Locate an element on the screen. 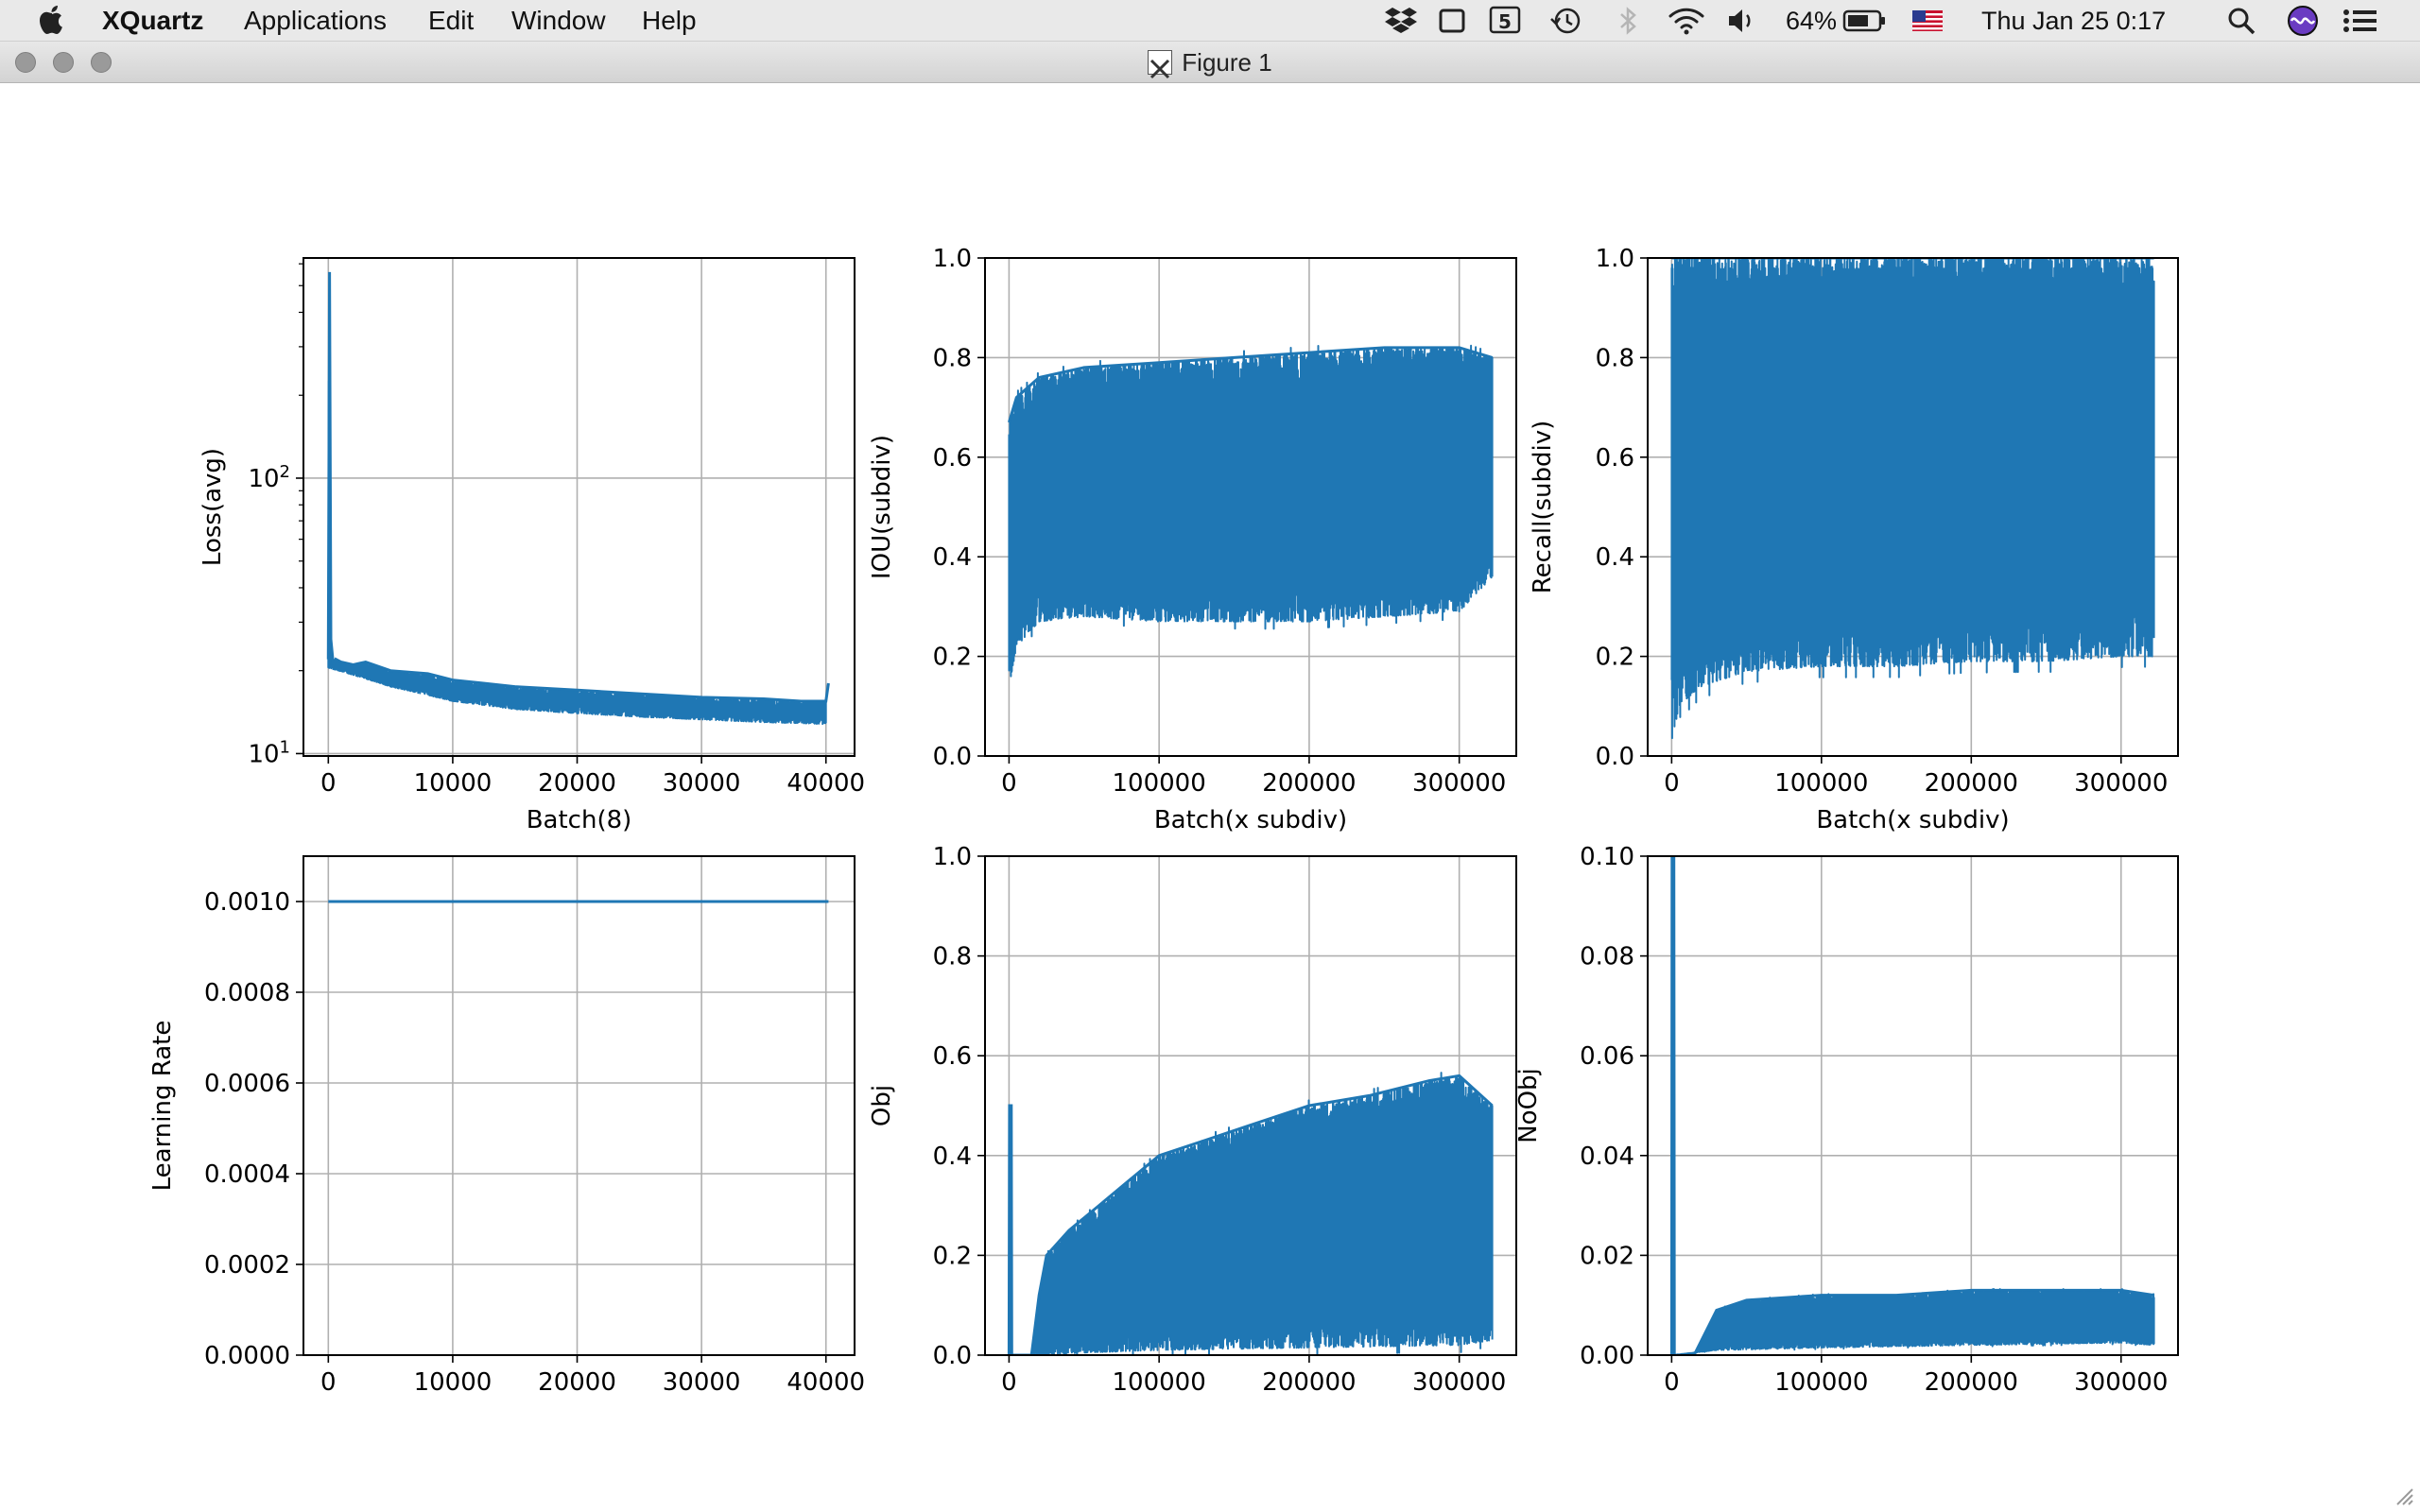 The image size is (2420, 1512). x-axis-label: Batch(8) is located at coordinates (579, 820).